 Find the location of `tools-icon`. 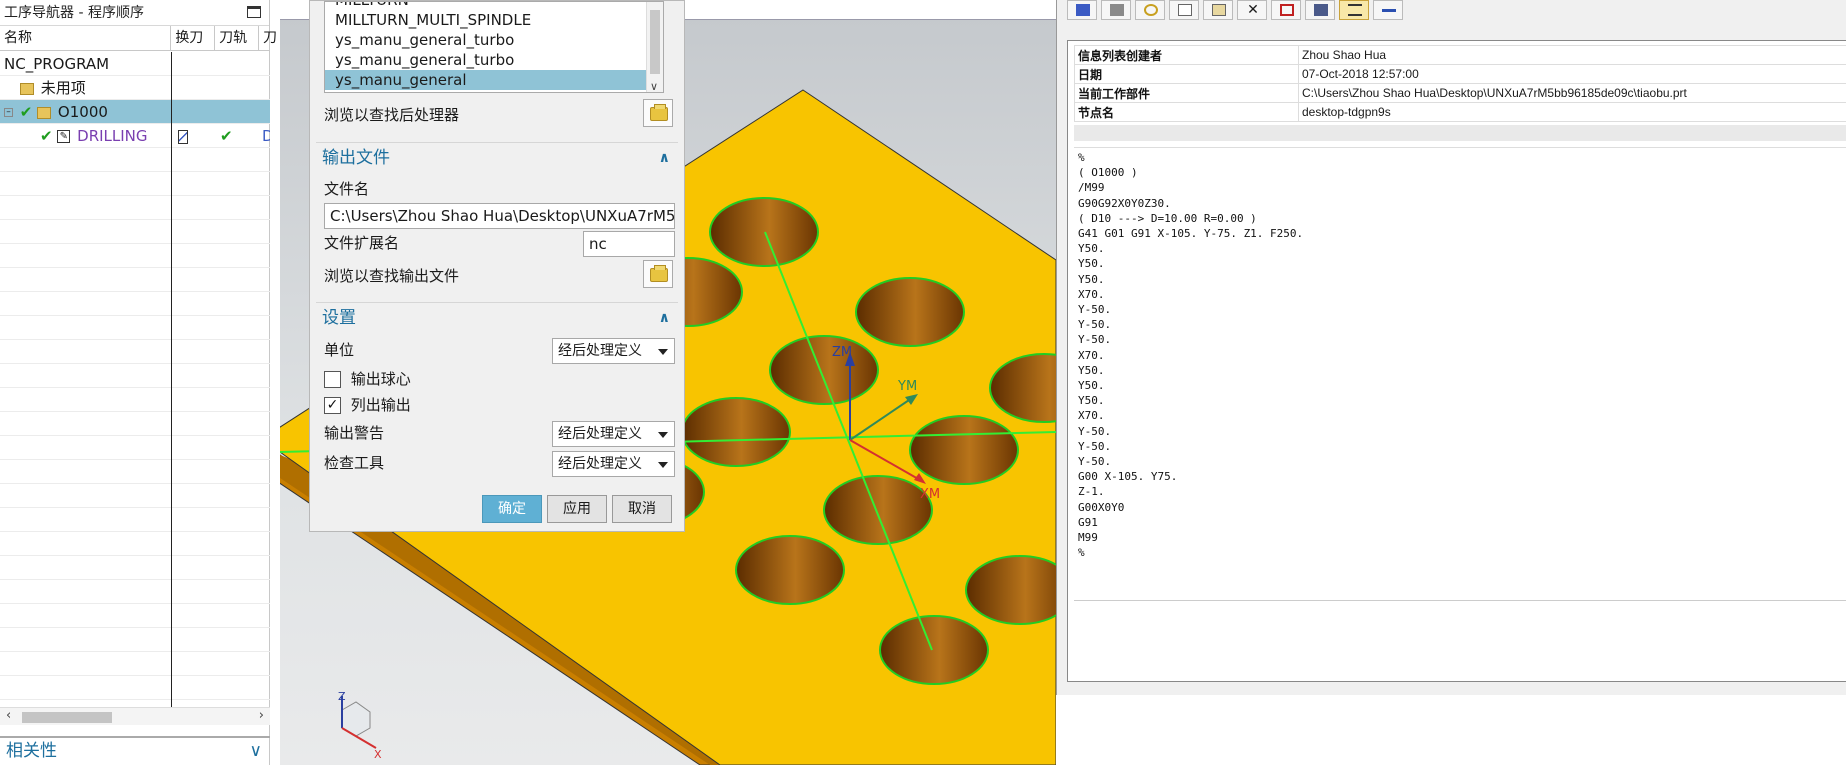

tools-icon is located at coordinates (1320, 10).